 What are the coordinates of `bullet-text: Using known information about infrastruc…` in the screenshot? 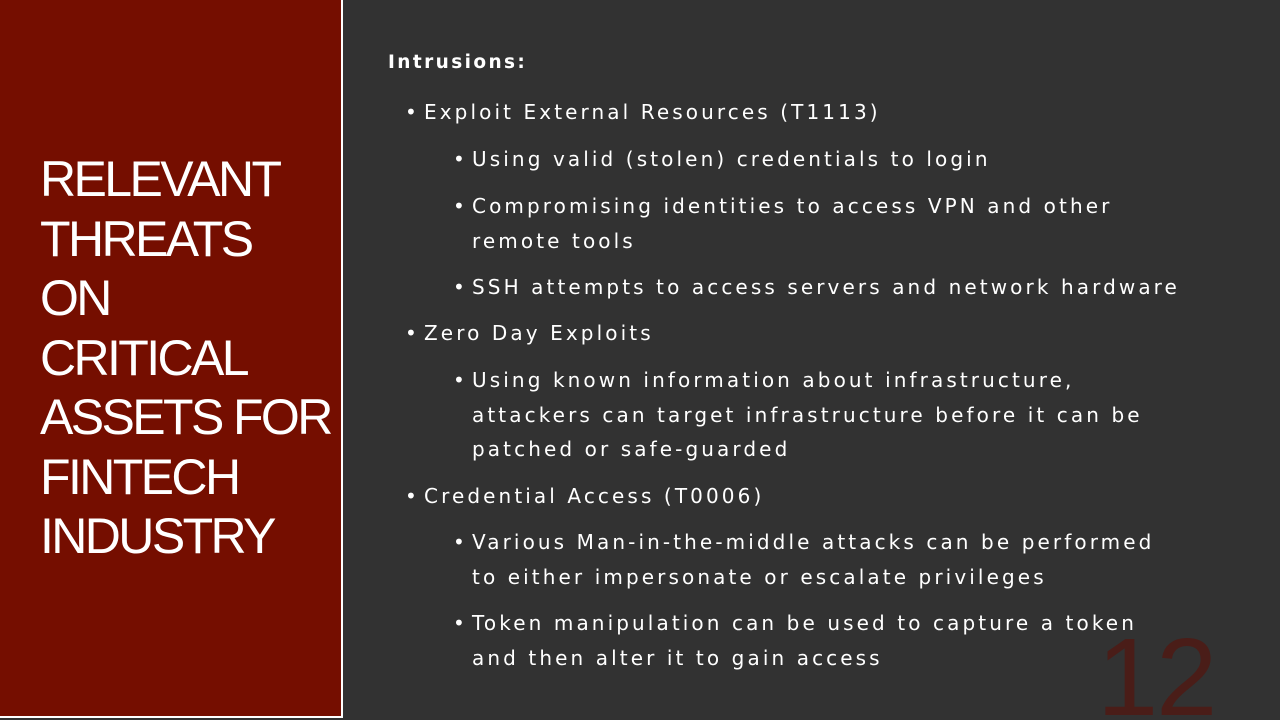 It's located at (773, 380).